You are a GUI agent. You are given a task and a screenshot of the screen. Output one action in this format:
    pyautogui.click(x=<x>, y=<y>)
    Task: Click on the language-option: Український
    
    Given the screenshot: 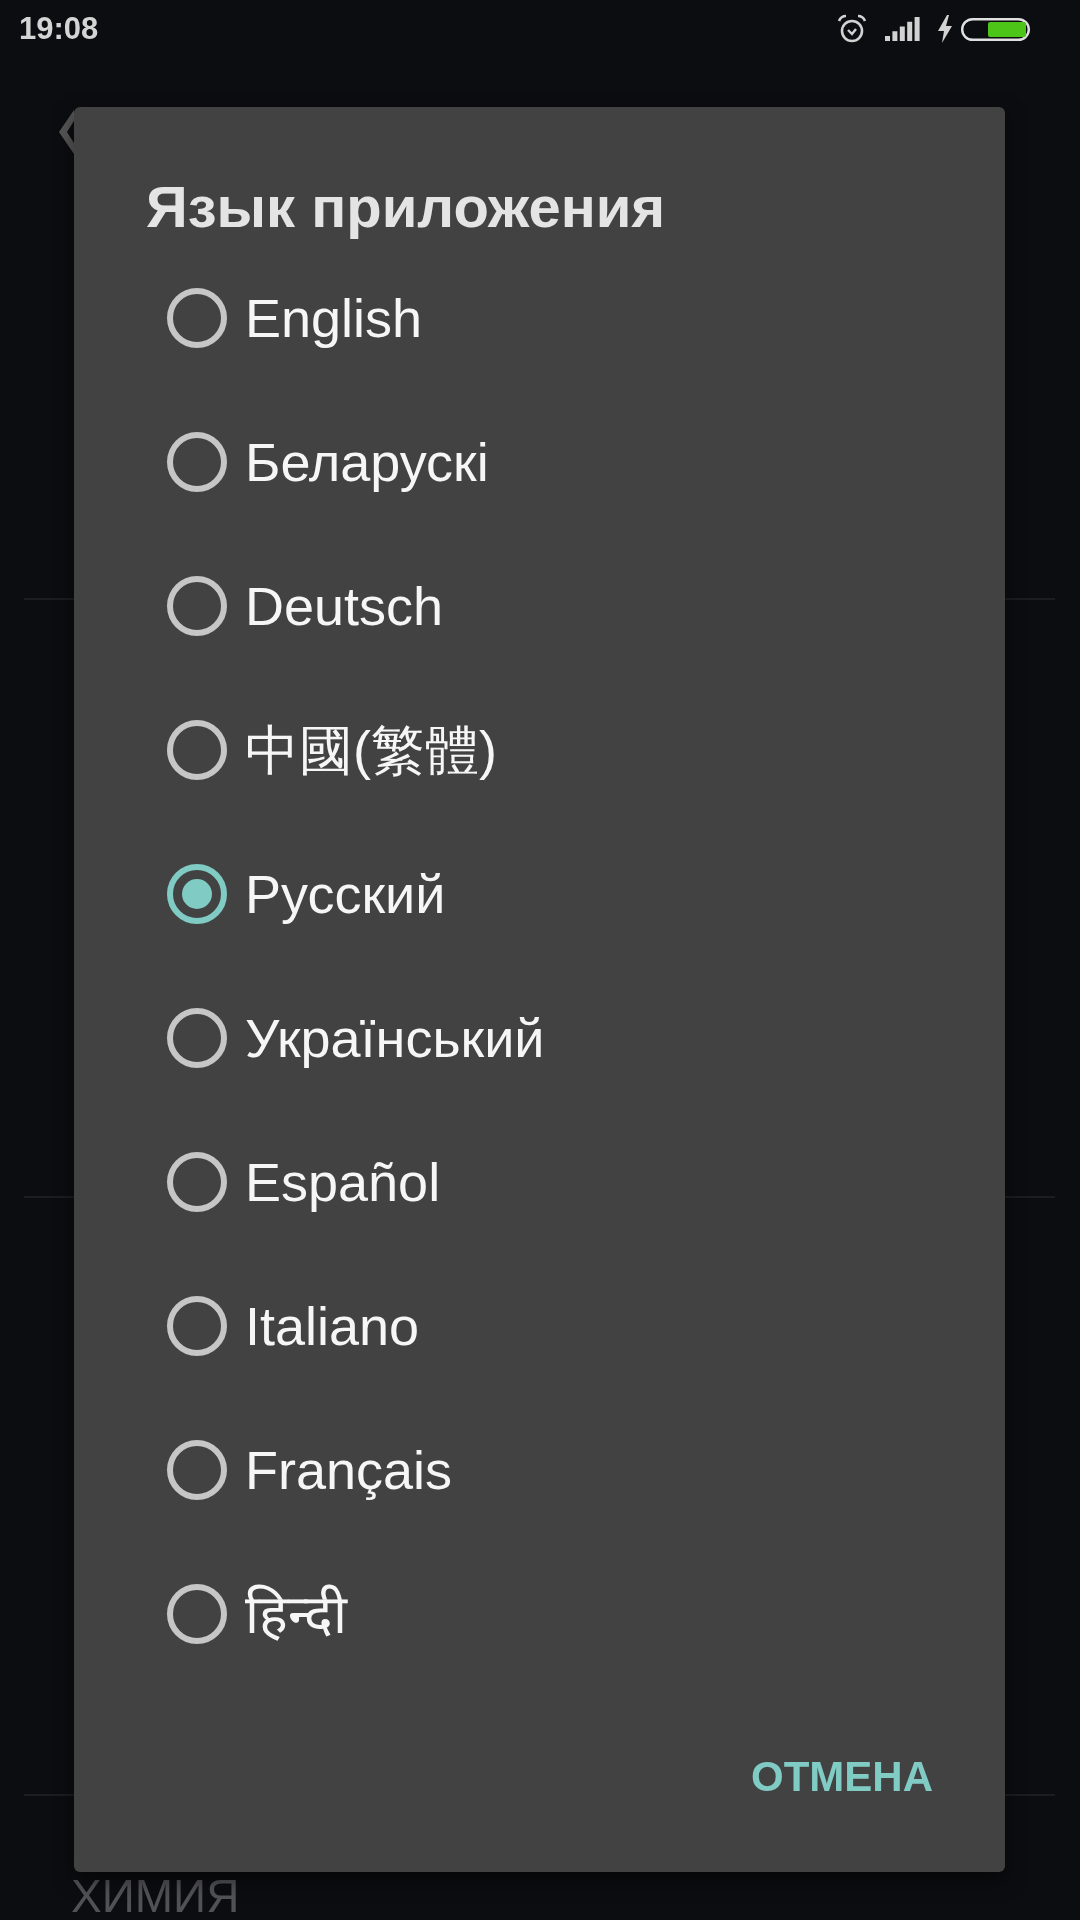 What is the action you would take?
    pyautogui.click(x=356, y=1038)
    